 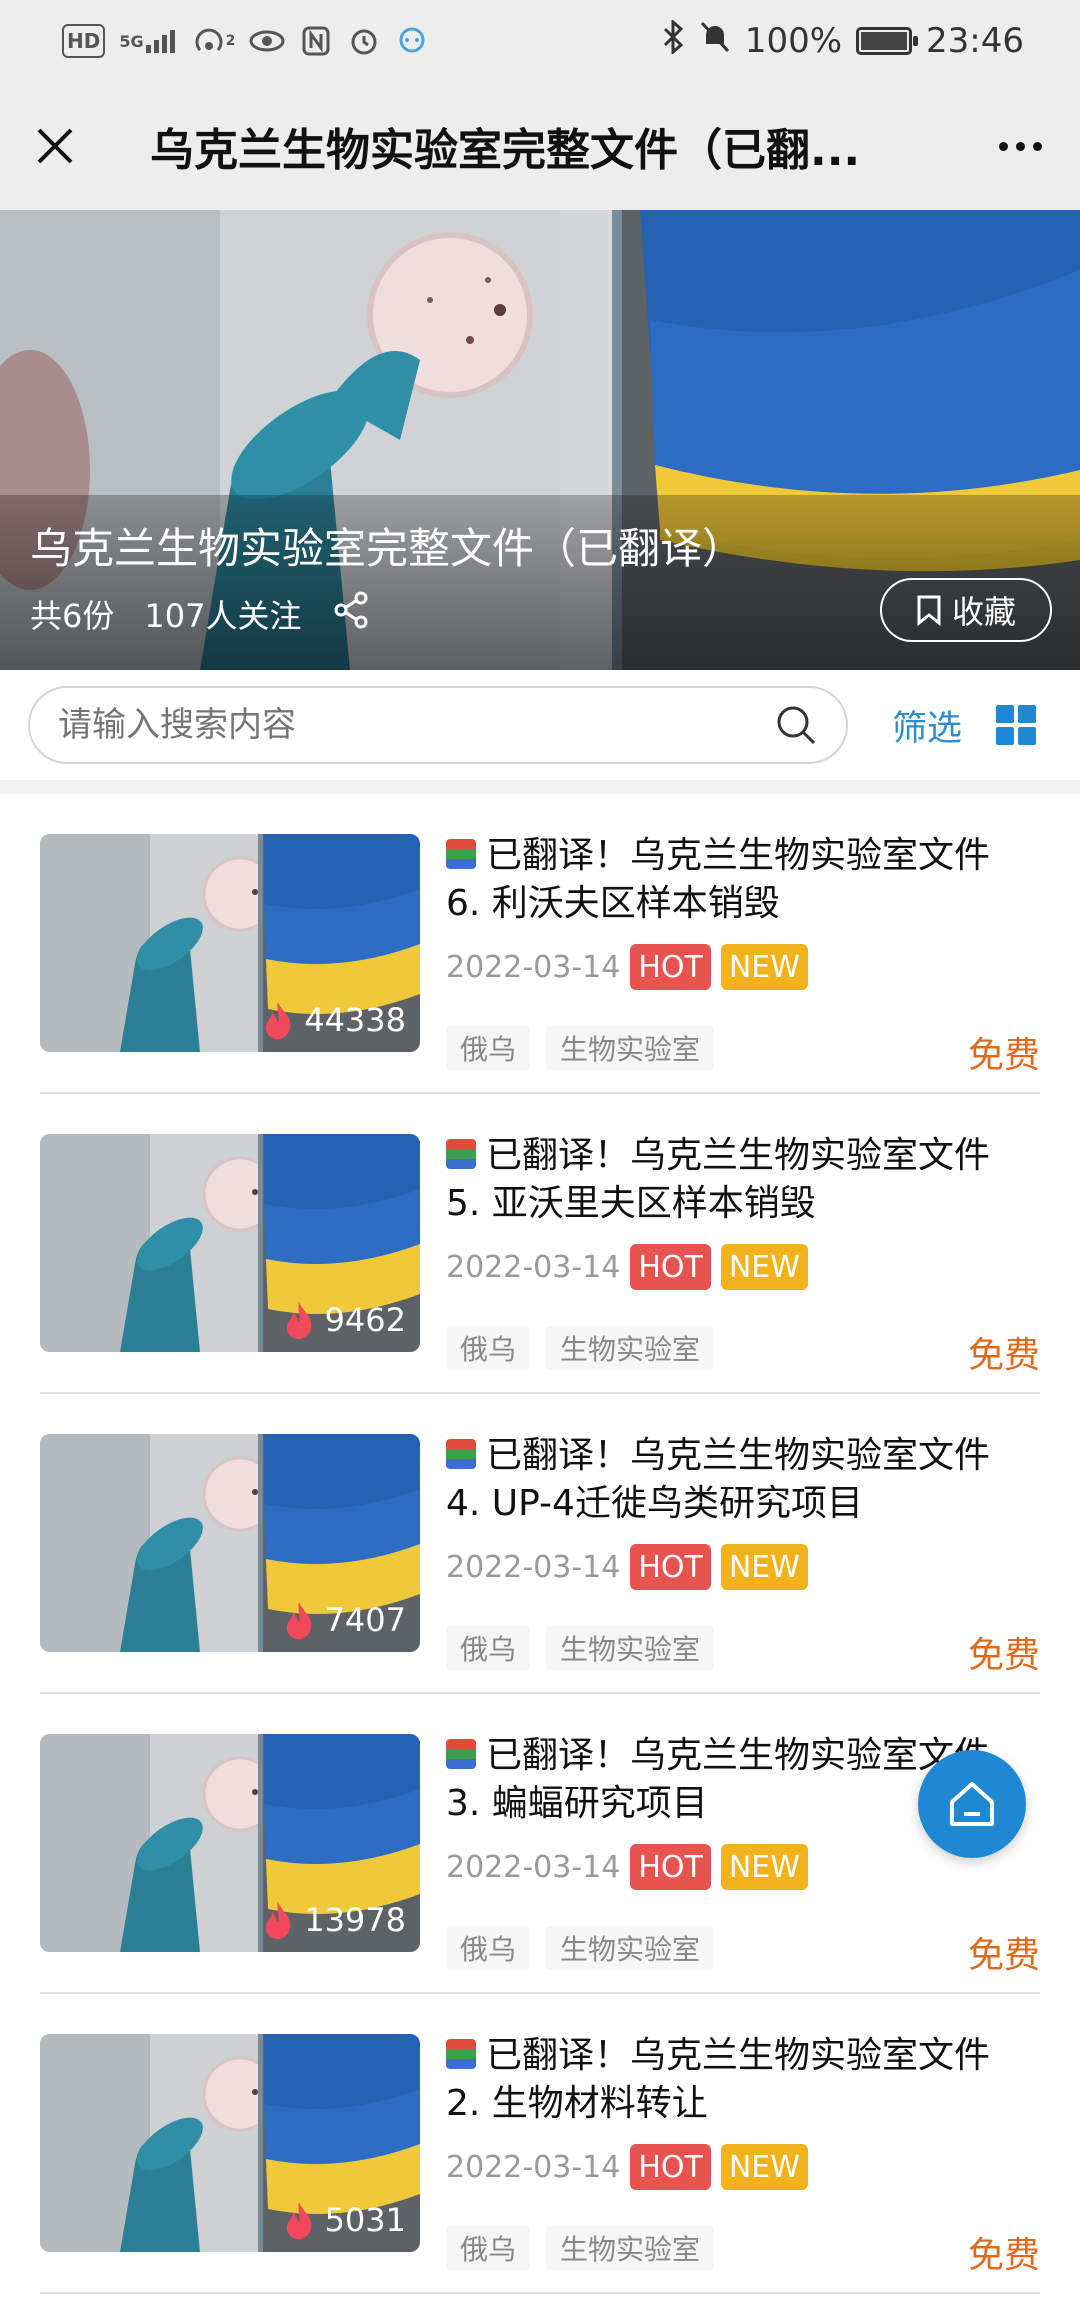 What do you see at coordinates (230, 943) in the screenshot?
I see `item-thumbnail: 44338` at bounding box center [230, 943].